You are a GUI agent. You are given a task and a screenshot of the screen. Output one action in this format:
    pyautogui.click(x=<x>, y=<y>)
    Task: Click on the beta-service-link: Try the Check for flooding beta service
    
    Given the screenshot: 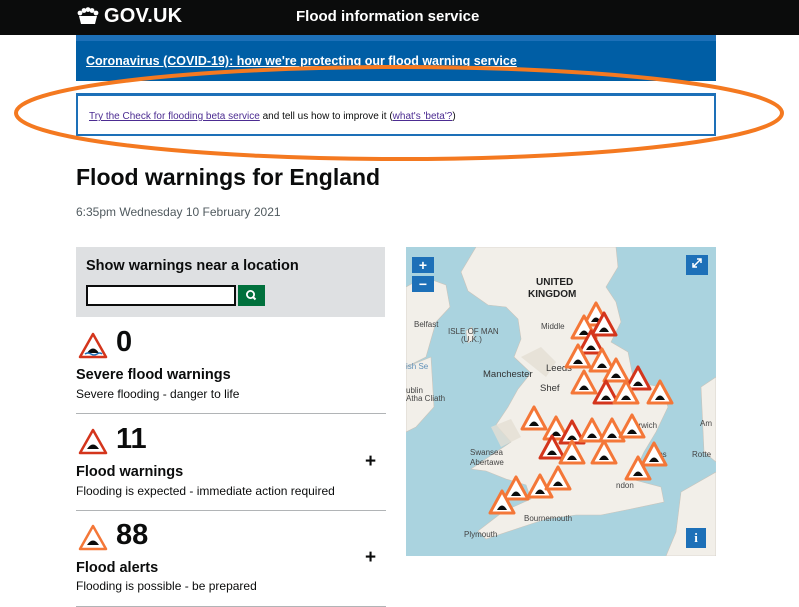 What is the action you would take?
    pyautogui.click(x=174, y=116)
    